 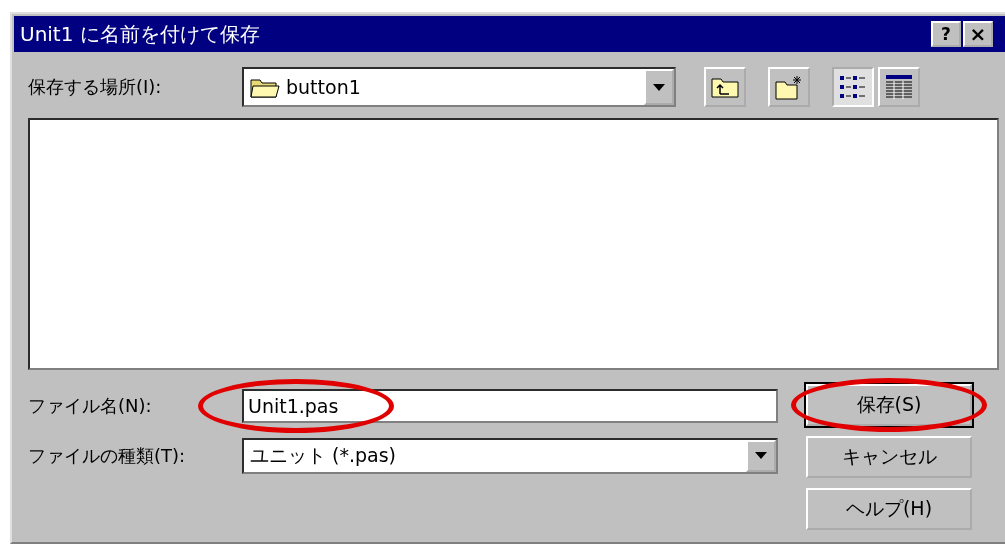 I want to click on help-button: ?, so click(x=946, y=34).